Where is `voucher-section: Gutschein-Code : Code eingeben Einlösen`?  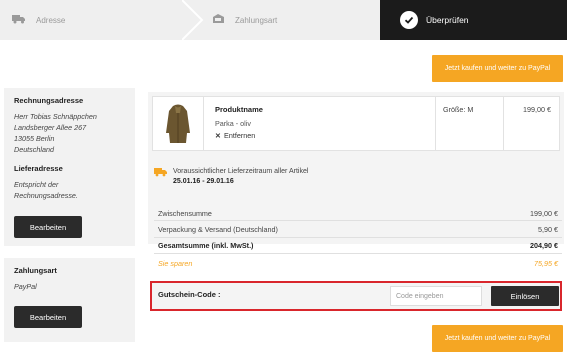 voucher-section: Gutschein-Code : Code eingeben Einlösen is located at coordinates (356, 296).